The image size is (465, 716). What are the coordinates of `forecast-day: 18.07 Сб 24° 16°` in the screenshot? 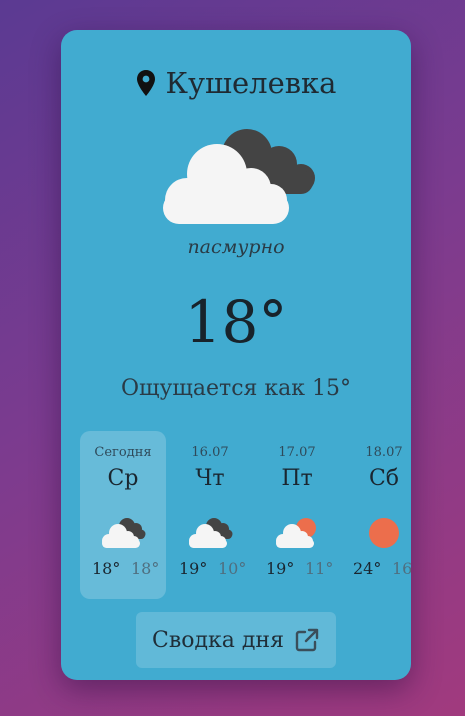 It's located at (376, 515).